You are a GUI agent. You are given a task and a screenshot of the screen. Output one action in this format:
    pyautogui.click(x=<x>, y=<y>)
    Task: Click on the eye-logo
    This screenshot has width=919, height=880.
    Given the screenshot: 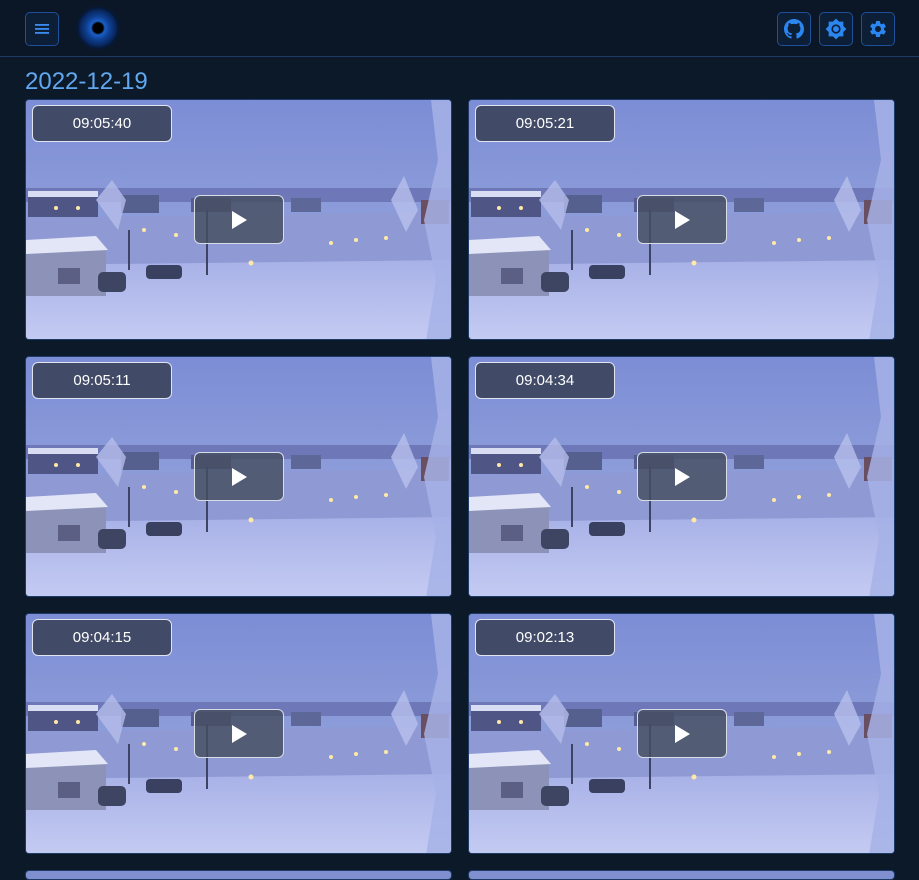 What is the action you would take?
    pyautogui.click(x=98, y=28)
    